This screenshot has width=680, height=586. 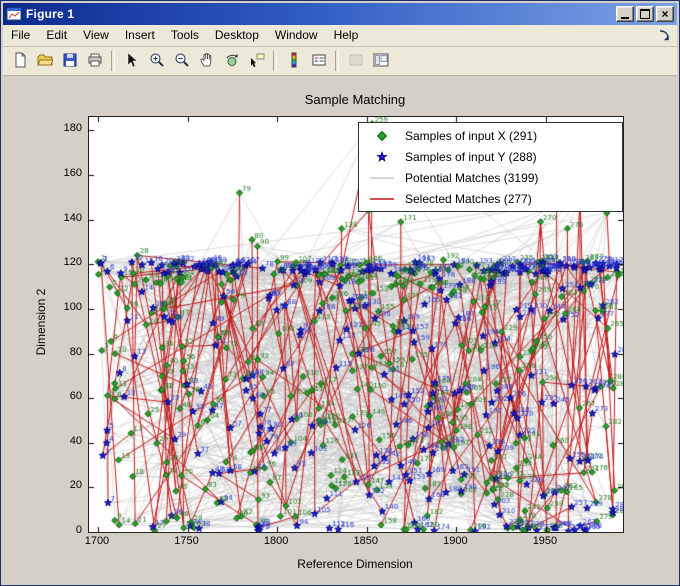 I want to click on legend-item-selected-matches: Selected Matches (277), so click(x=490, y=198).